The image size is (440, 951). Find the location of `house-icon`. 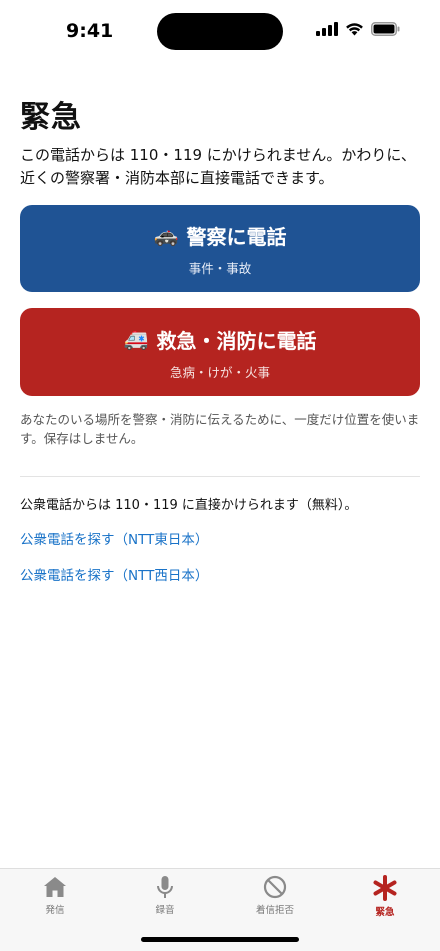

house-icon is located at coordinates (55, 887).